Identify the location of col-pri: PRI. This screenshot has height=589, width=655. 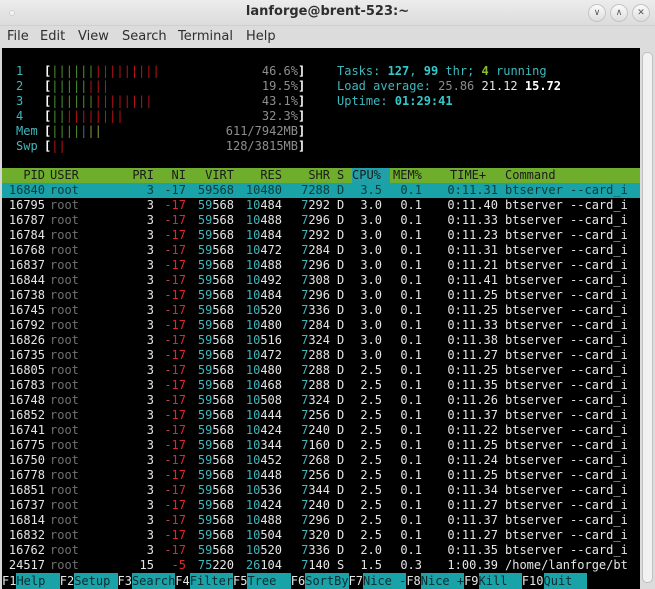
(138, 175).